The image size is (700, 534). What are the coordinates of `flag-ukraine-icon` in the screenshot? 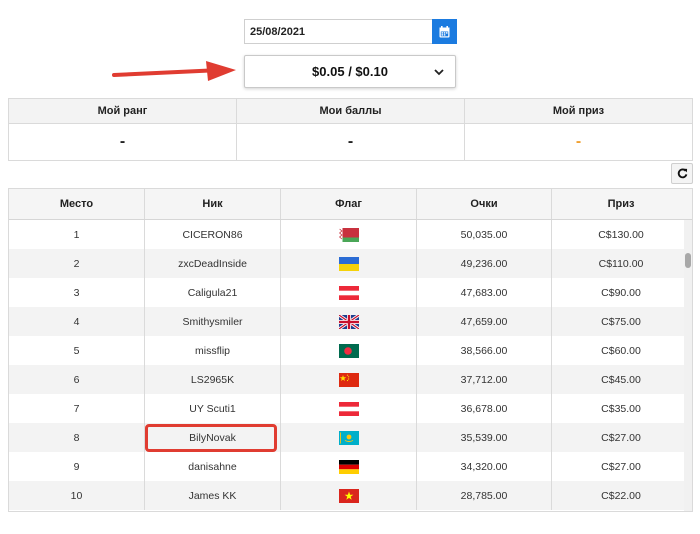 It's located at (348, 263).